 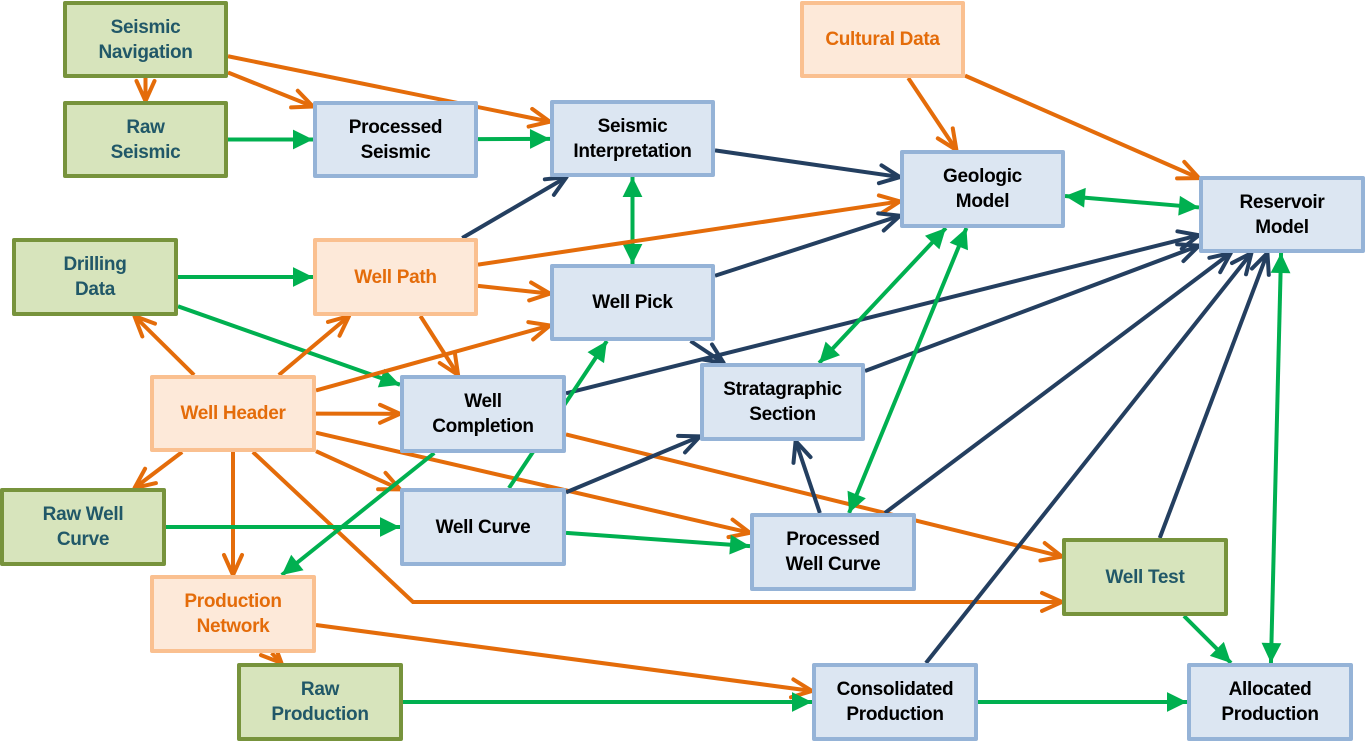 I want to click on edge-well-path-to-geologic-model, so click(x=689, y=233).